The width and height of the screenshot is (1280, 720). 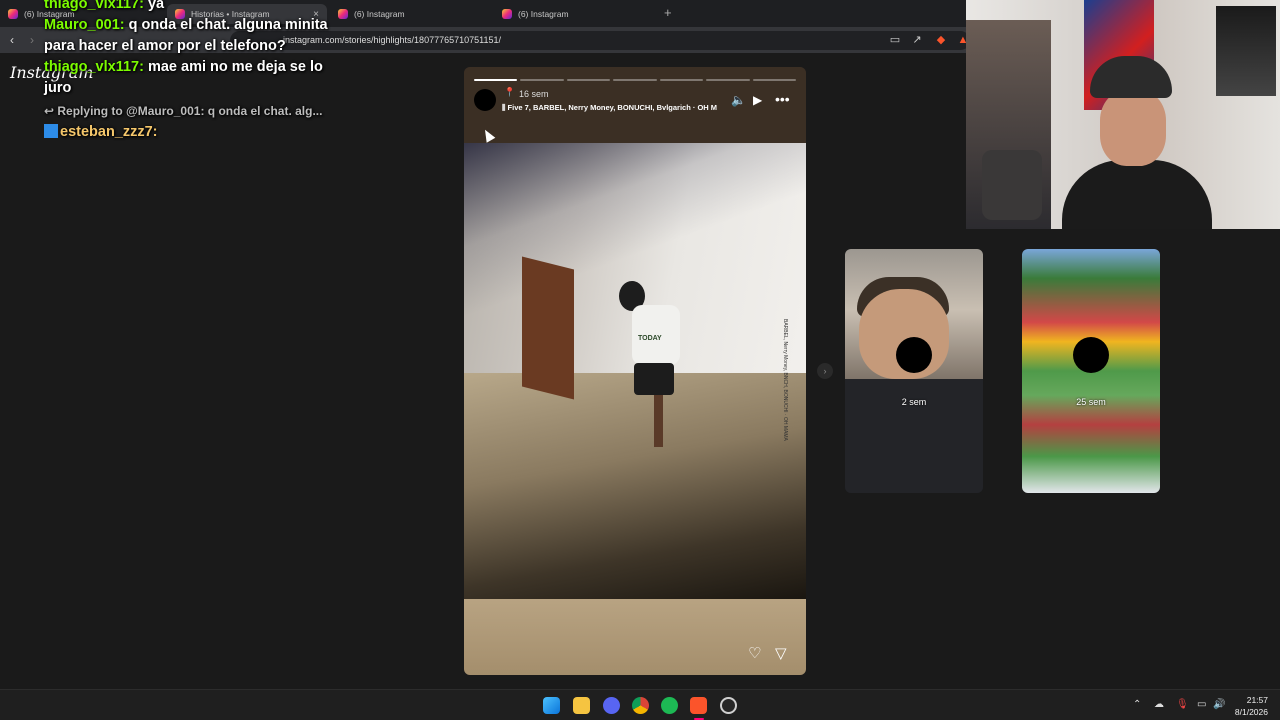 I want to click on story-timestamp: 16 sem, so click(x=534, y=94).